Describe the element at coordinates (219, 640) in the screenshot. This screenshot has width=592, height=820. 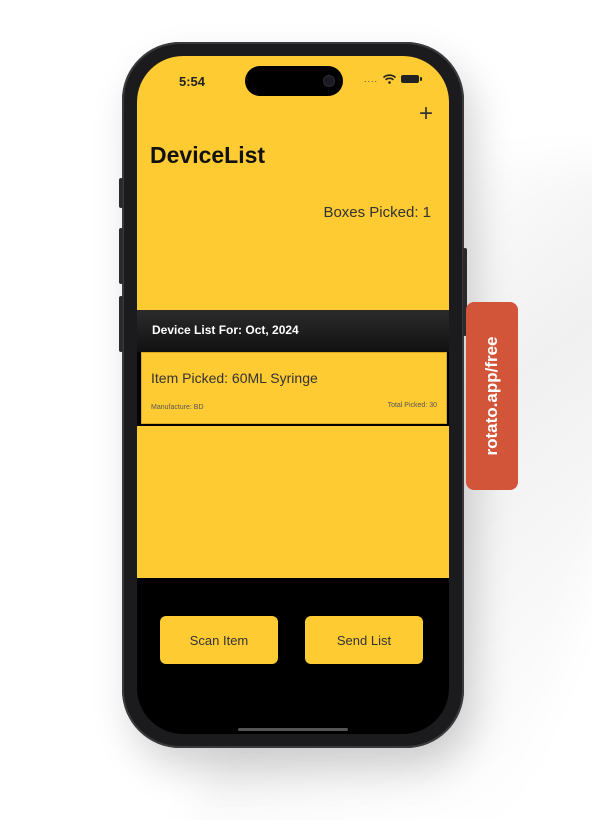
I see `scan-item-button: Scan Item` at that location.